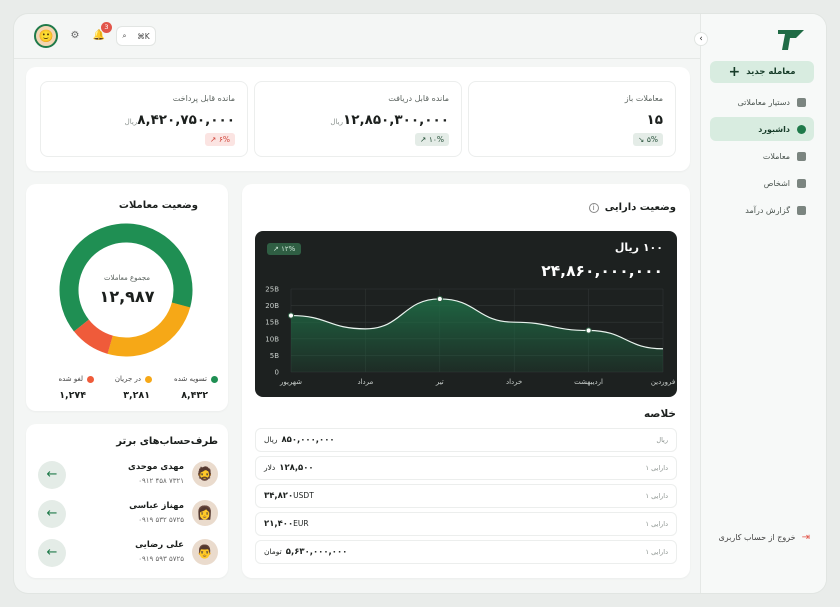 The image size is (840, 607). Describe the element at coordinates (776, 183) in the screenshot. I see `sidebar-item-label: اشخاص` at that location.